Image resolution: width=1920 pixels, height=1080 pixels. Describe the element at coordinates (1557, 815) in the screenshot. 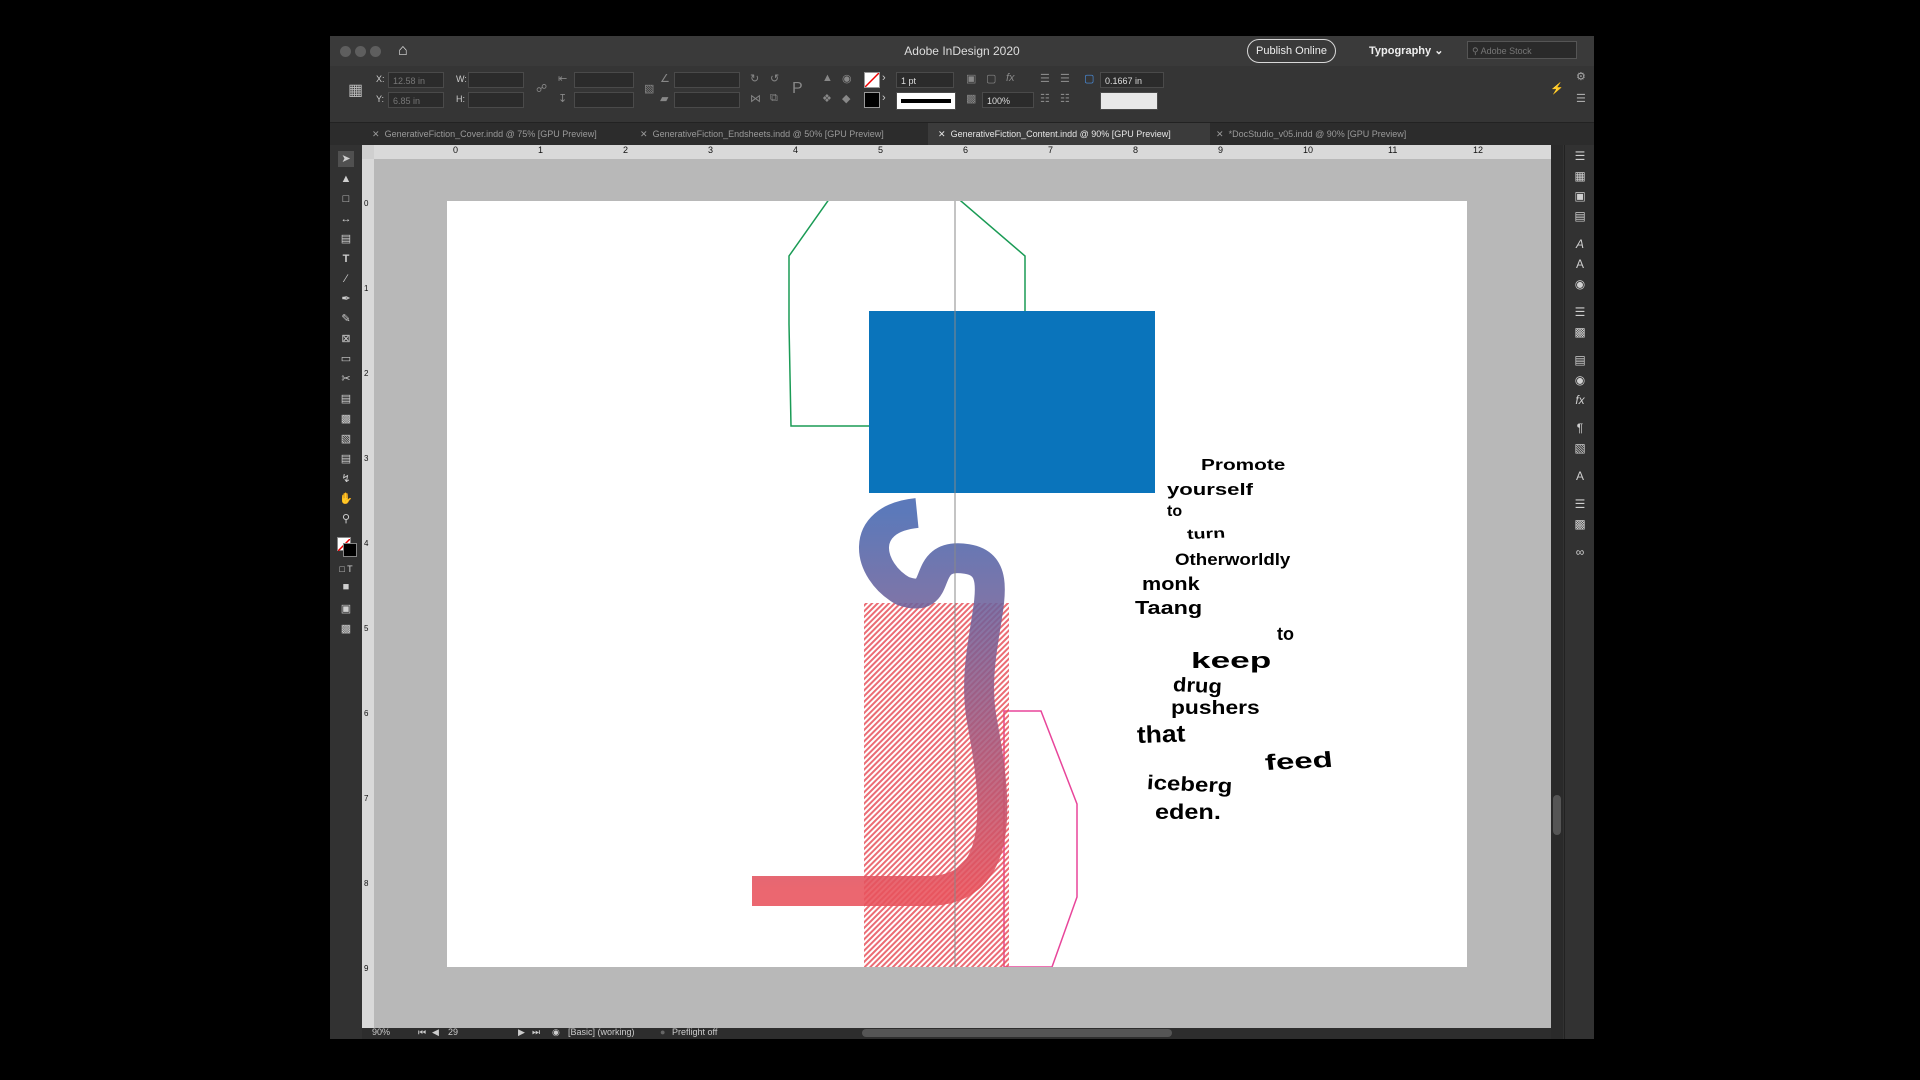

I see `scroll-thumb` at that location.